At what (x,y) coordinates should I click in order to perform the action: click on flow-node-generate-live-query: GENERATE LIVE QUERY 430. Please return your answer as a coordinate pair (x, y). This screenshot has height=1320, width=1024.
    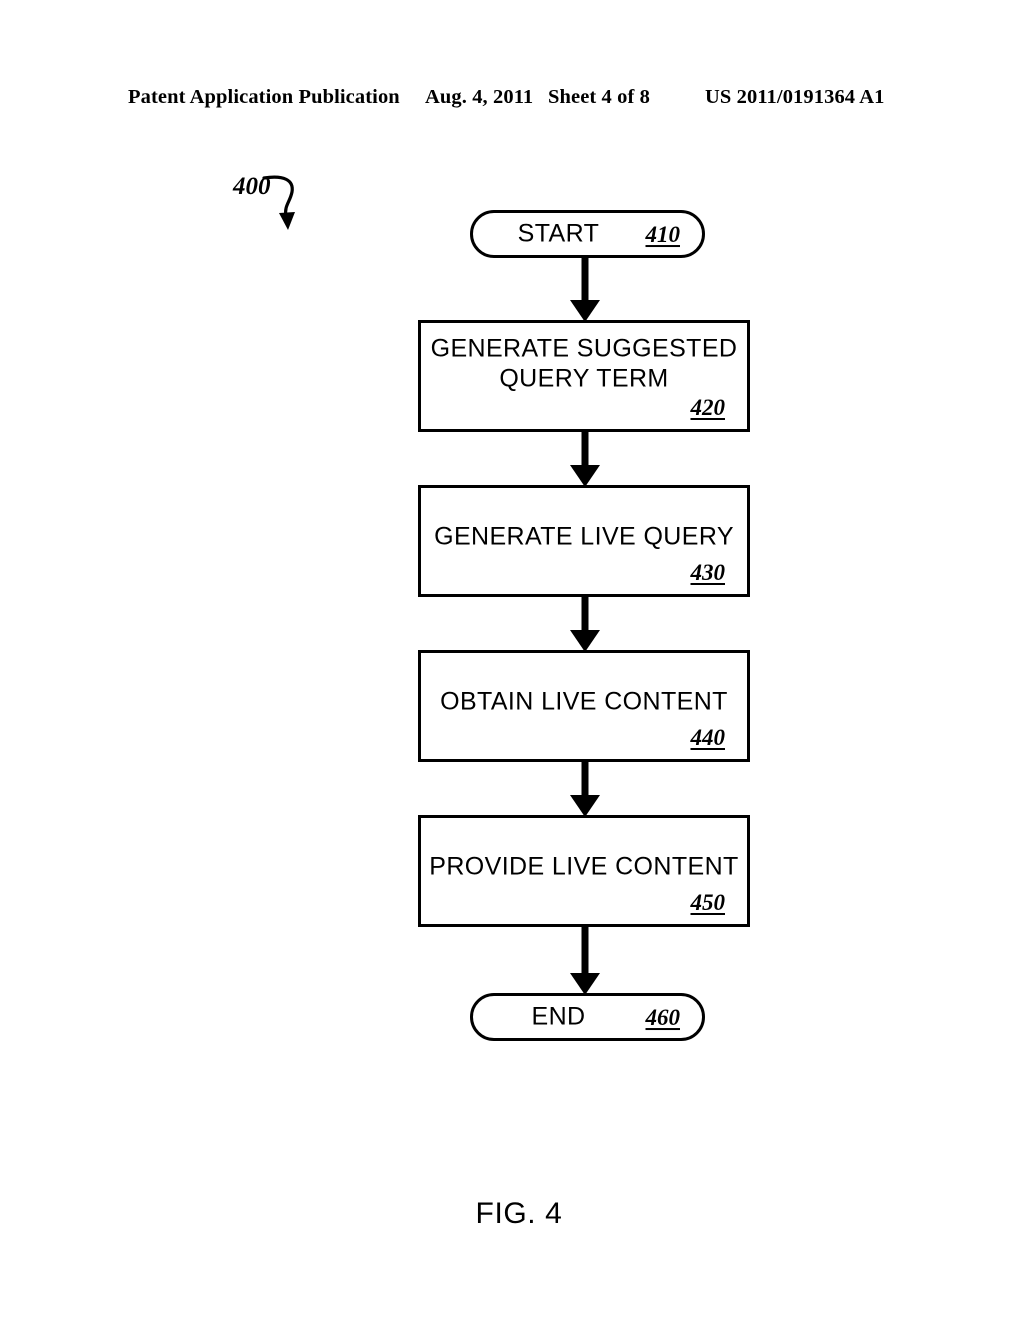
    Looking at the image, I should click on (585, 542).